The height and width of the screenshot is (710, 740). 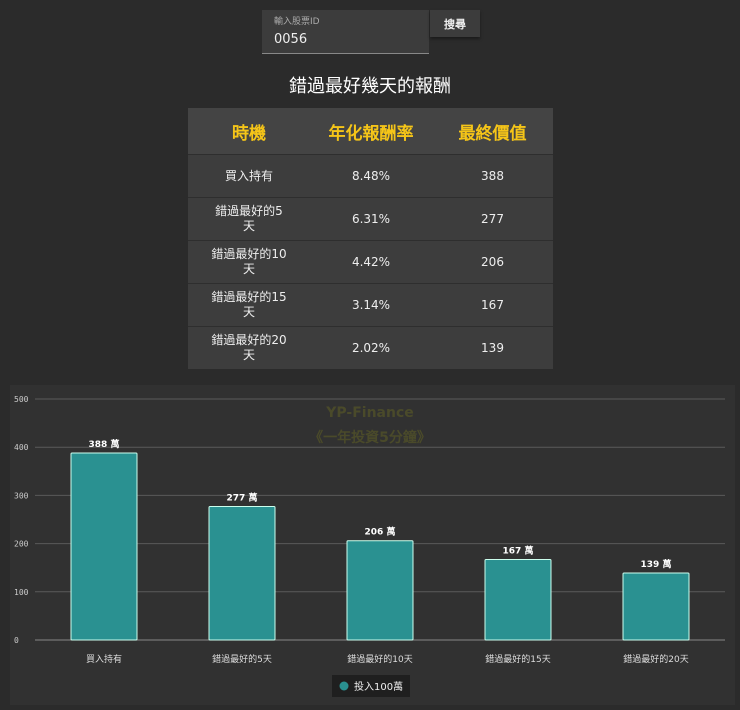 I want to click on cell-timing: 錯過最好的20天, so click(x=249, y=347).